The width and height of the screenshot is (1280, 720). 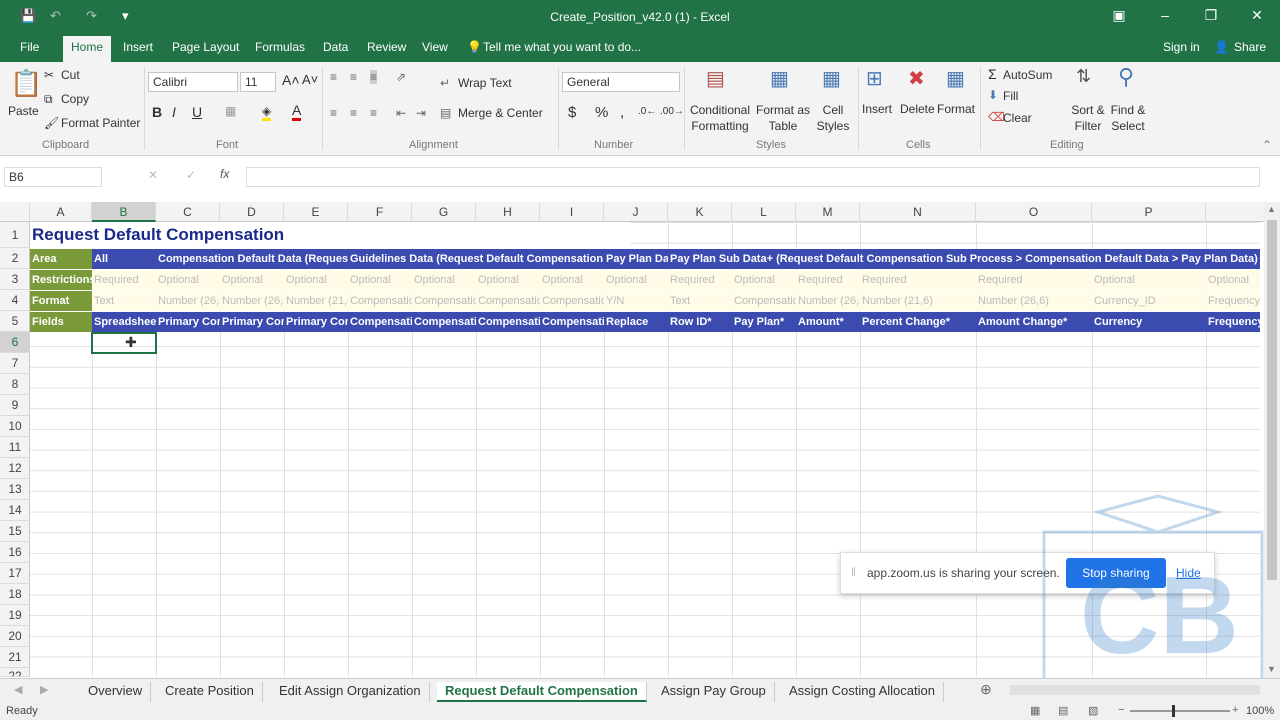 I want to click on zoom-slider-thumb, so click(x=1173, y=711).